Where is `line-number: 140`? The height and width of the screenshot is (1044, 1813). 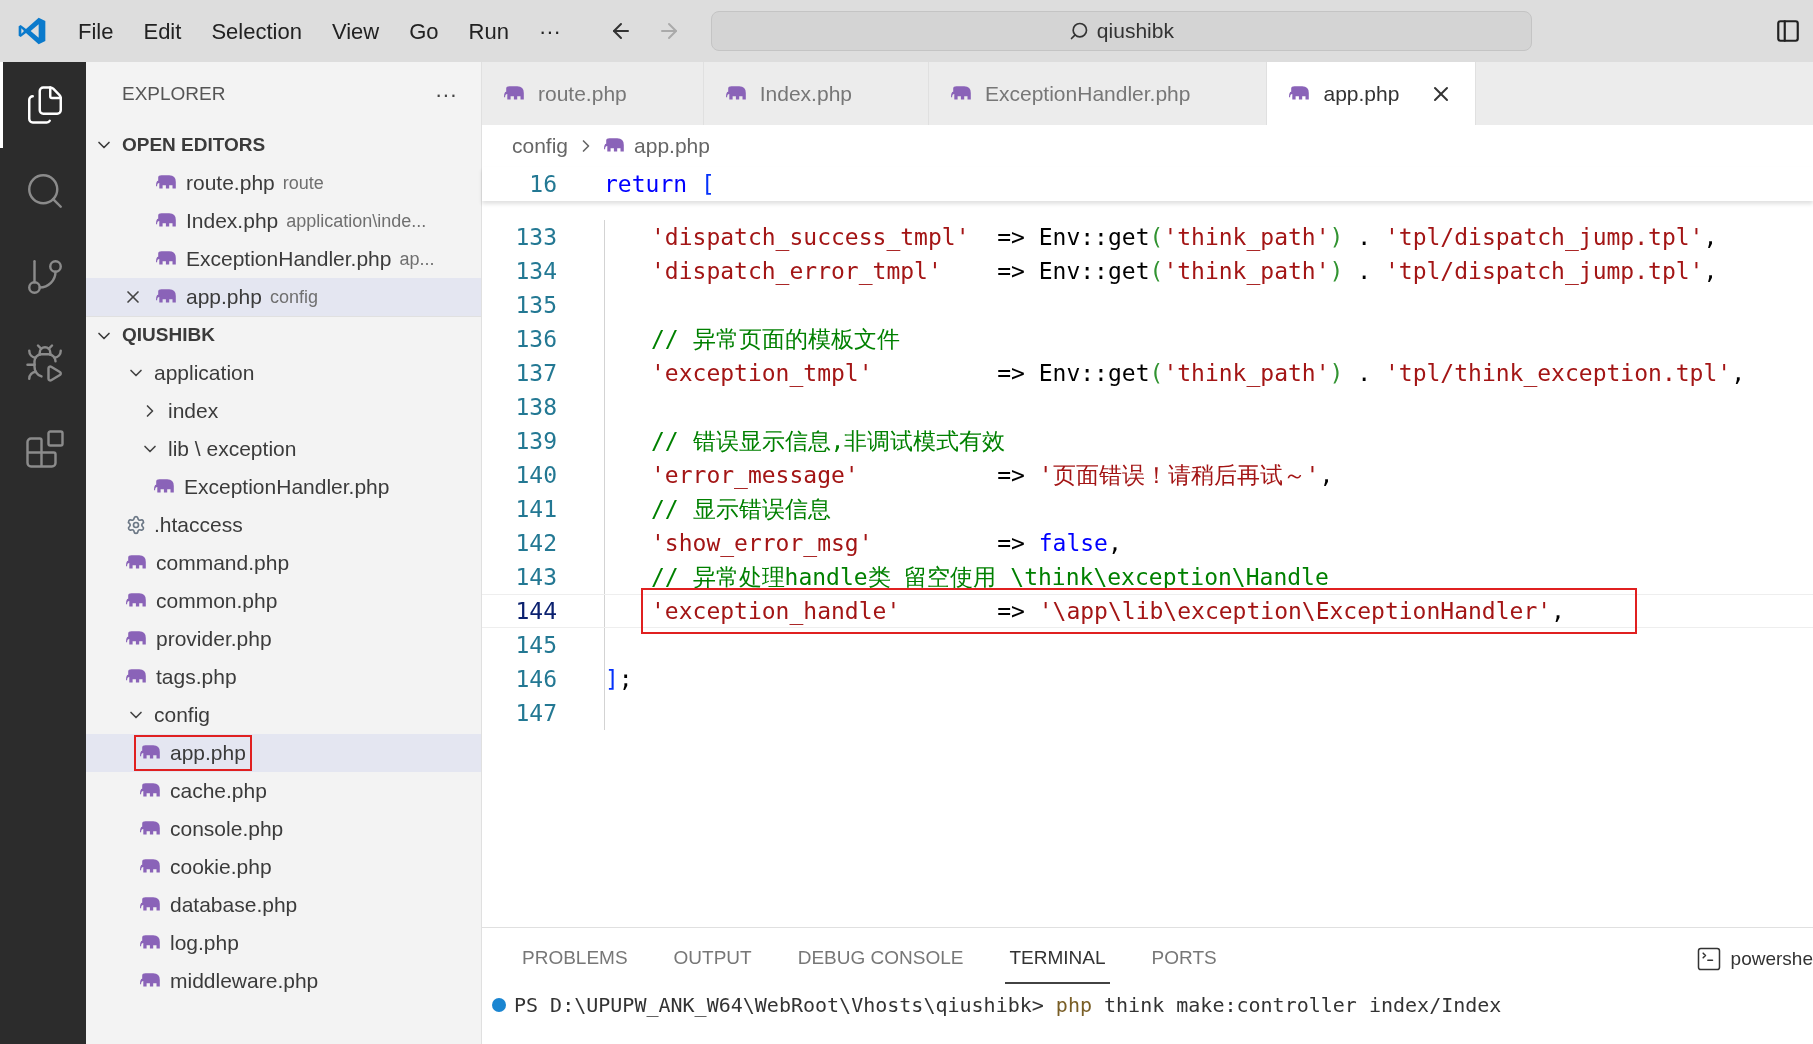 line-number: 140 is located at coordinates (535, 475).